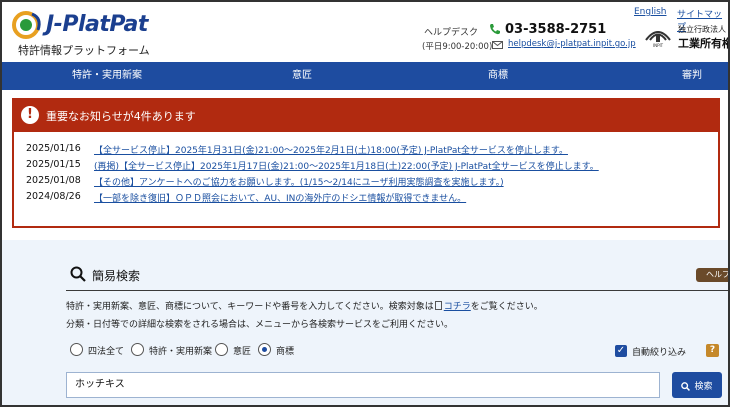  Describe the element at coordinates (366, 116) in the screenshot. I see `notices-header: ! 重要なお知らせが4件あります` at that location.